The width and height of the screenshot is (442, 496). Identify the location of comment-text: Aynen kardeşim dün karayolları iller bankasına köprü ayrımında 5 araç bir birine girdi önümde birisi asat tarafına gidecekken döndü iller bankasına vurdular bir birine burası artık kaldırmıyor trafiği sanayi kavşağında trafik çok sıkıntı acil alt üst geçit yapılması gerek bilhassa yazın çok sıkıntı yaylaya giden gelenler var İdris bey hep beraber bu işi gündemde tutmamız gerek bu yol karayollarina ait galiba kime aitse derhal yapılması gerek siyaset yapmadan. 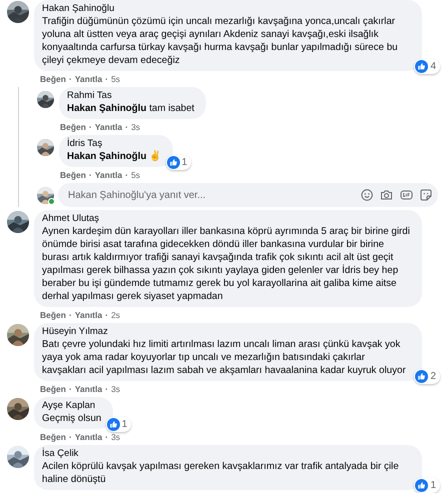
(226, 264).